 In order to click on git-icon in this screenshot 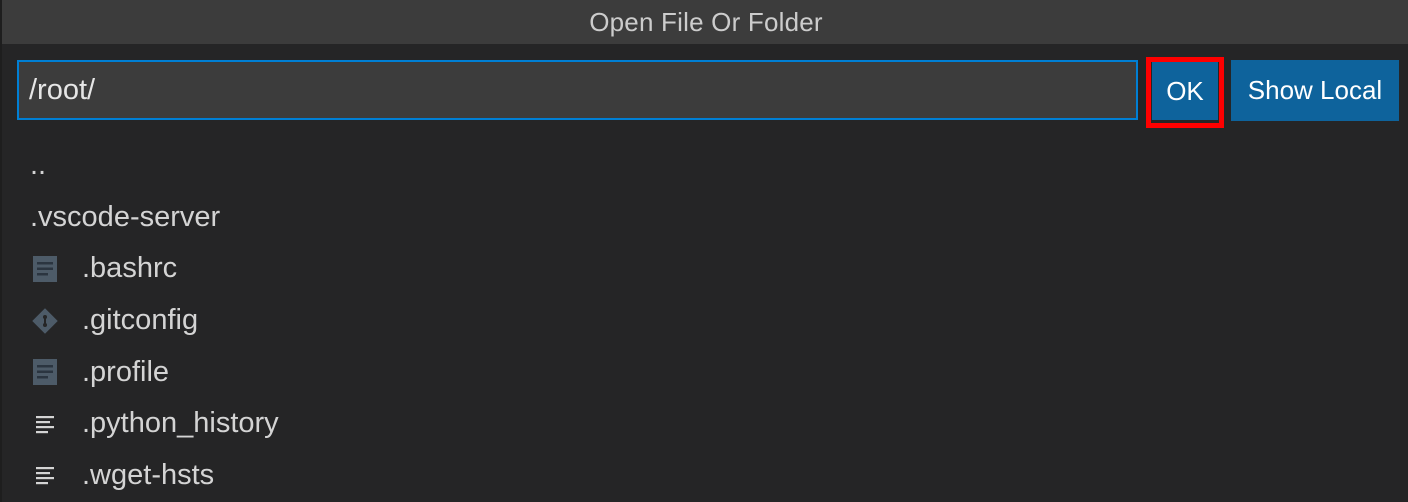, I will do `click(45, 321)`.